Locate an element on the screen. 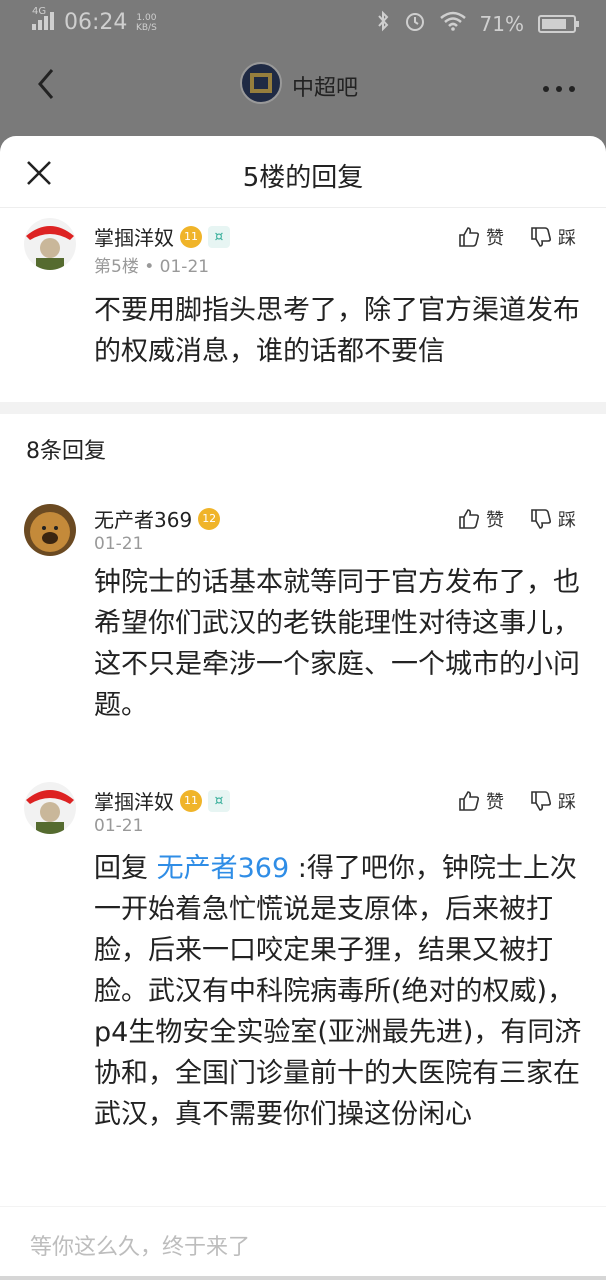 The image size is (606, 1280). post-content: 不要用脚指头思考了，除了官方渠道发布的权威消息，谁的话都不要信 is located at coordinates (337, 331).